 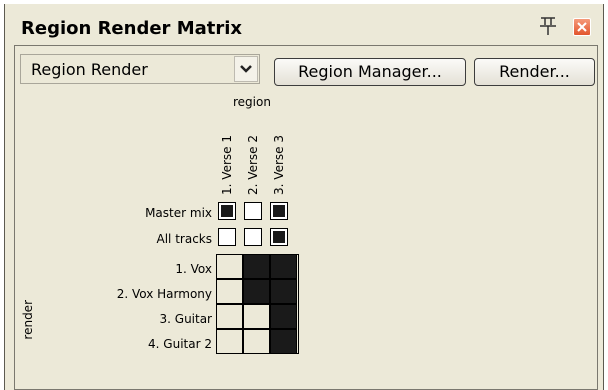 What do you see at coordinates (253, 165) in the screenshot?
I see `column-header-label: 2. Verse 2` at bounding box center [253, 165].